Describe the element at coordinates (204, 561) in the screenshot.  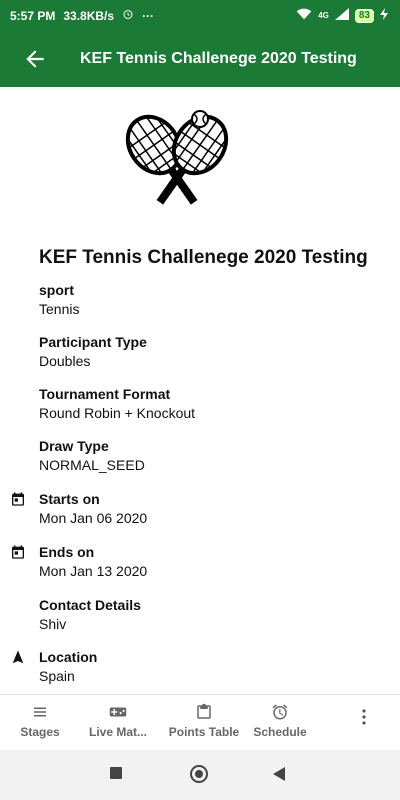
I see `field-ends-on: Ends on Mon Jan 13 2020` at that location.